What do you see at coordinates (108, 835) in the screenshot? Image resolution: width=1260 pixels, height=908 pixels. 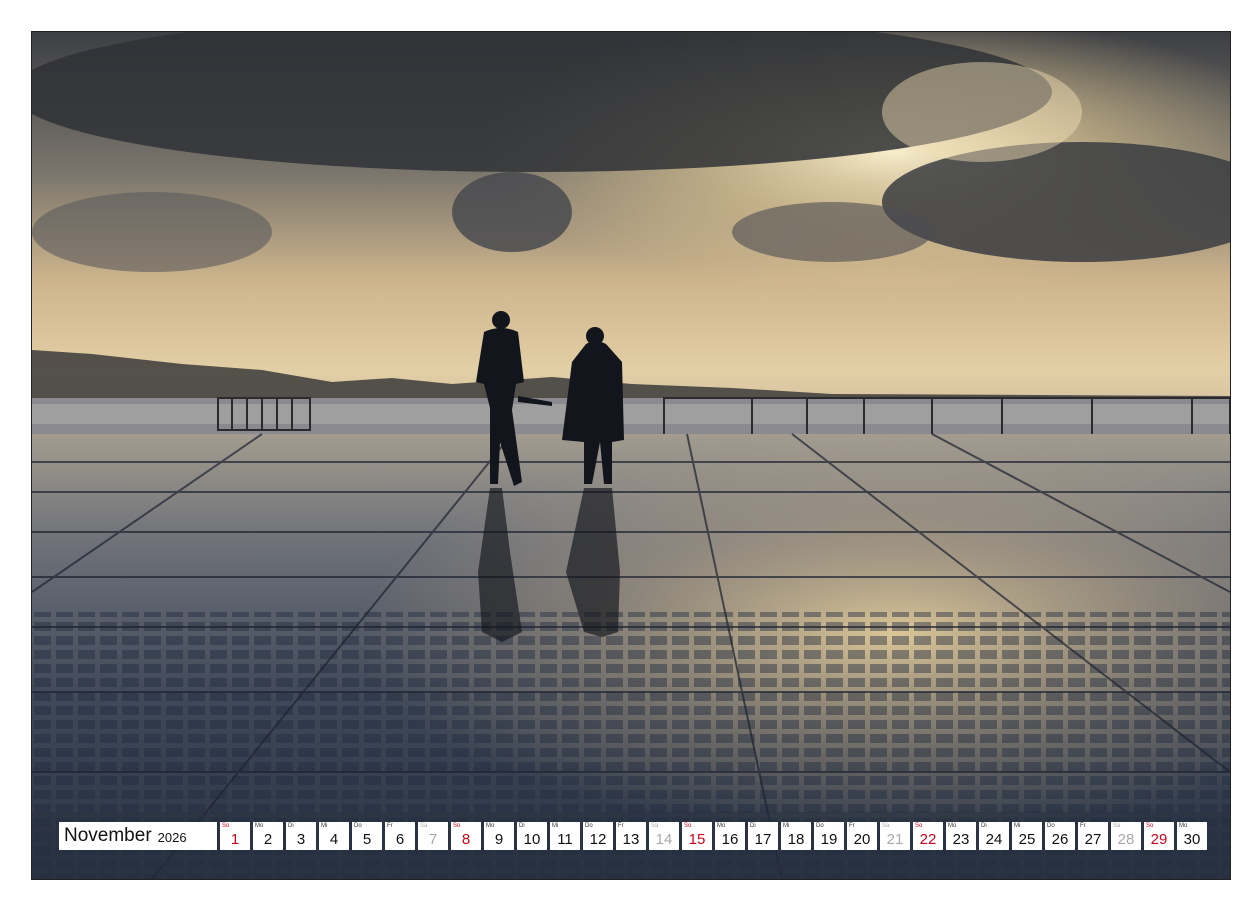 I see `month-name: November` at bounding box center [108, 835].